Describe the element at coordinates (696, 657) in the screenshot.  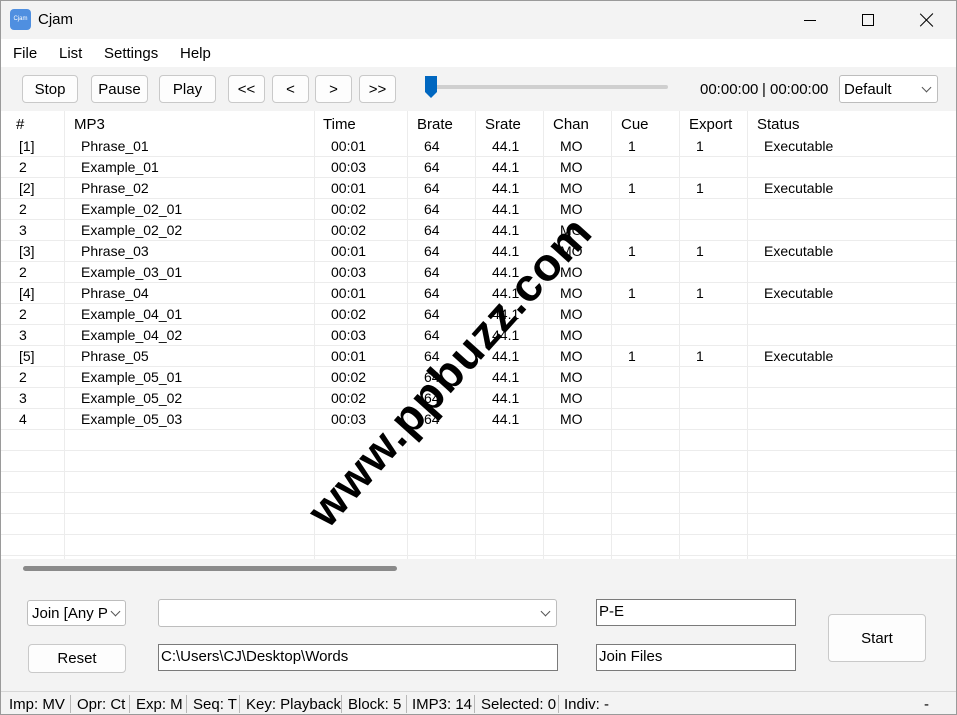
I see `output-name-input: Join Files` at that location.